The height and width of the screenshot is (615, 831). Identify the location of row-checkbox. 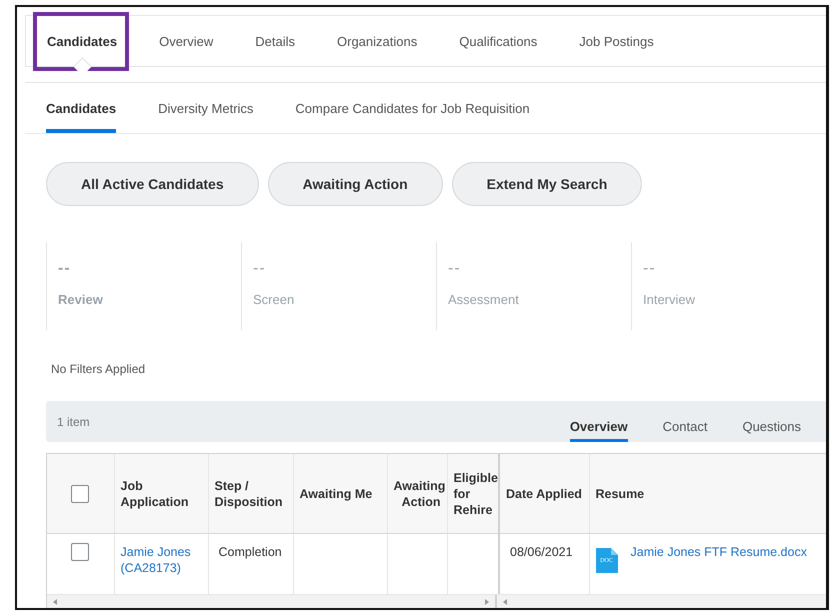
(80, 552).